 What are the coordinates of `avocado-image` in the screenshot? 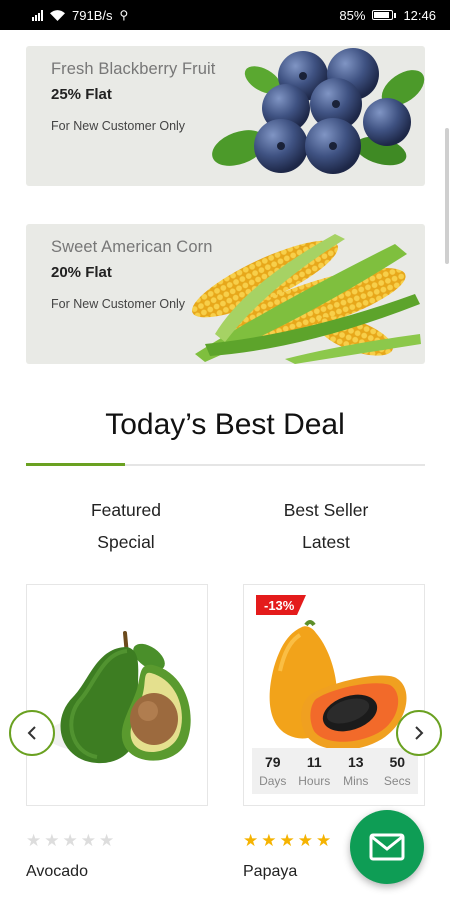 It's located at (119, 697).